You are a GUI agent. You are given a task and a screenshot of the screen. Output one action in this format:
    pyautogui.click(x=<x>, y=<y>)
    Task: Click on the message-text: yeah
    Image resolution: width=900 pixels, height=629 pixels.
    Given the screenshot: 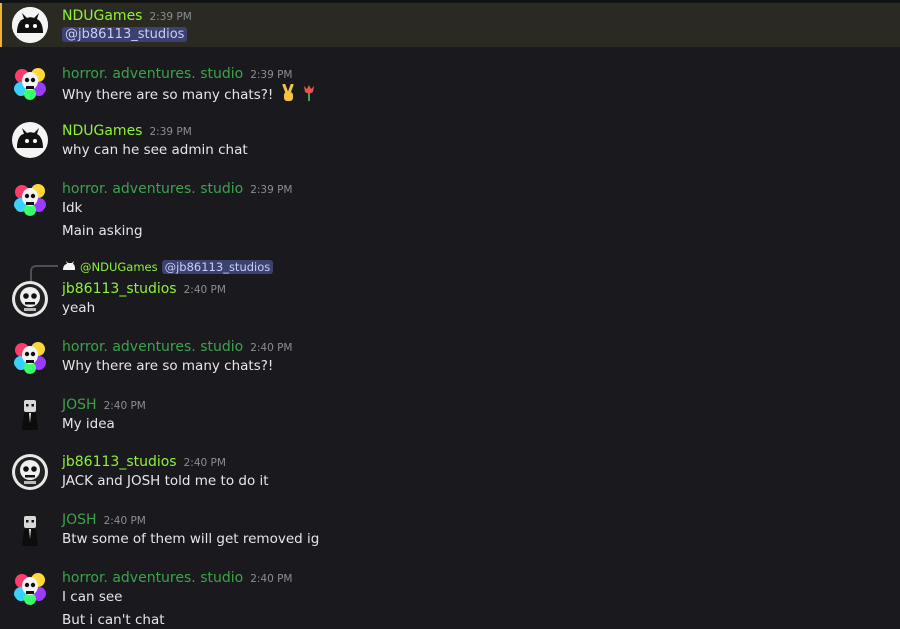 What is the action you would take?
    pyautogui.click(x=79, y=308)
    